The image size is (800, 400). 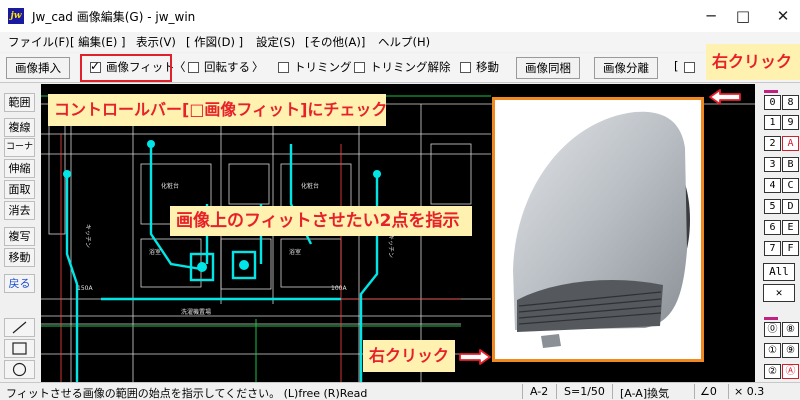 What do you see at coordinates (85, 288) in the screenshot?
I see `canvas-label-150a: 150A` at bounding box center [85, 288].